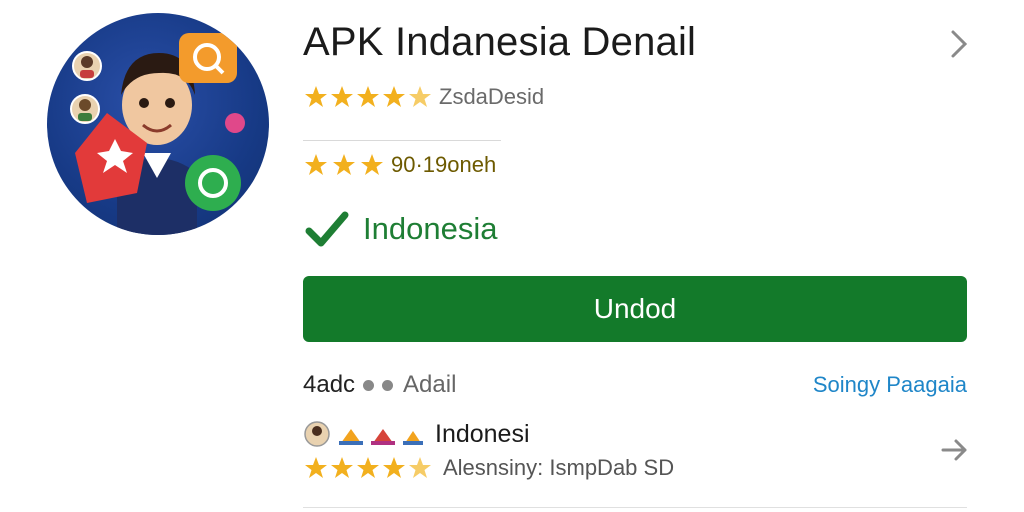 This screenshot has height=512, width=1024. I want to click on rating-label: ZsdaDesid, so click(492, 96).